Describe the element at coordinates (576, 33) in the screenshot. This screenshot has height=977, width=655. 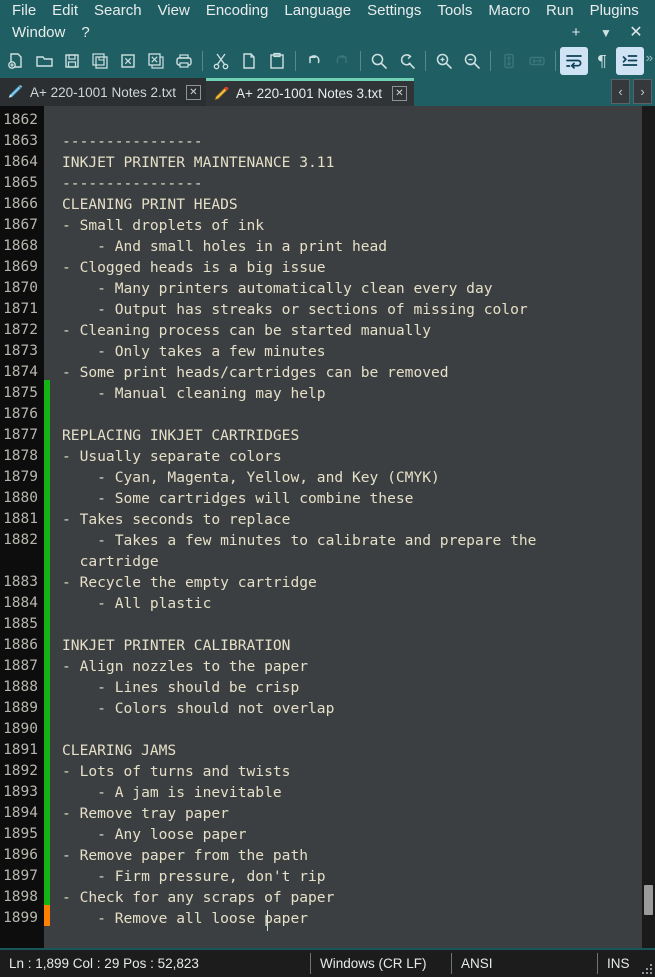
I see `new-tab-button: +` at that location.